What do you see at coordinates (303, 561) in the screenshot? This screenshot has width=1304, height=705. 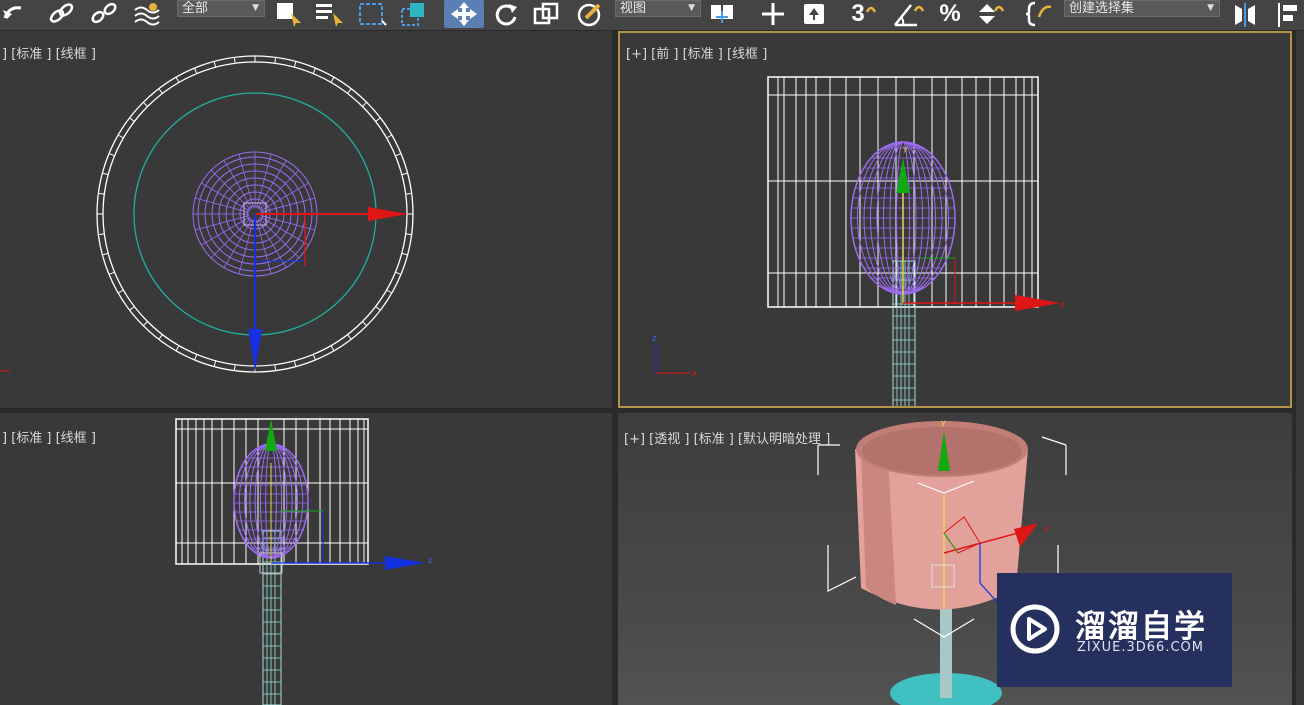 I see `left-view-wireframe: z` at bounding box center [303, 561].